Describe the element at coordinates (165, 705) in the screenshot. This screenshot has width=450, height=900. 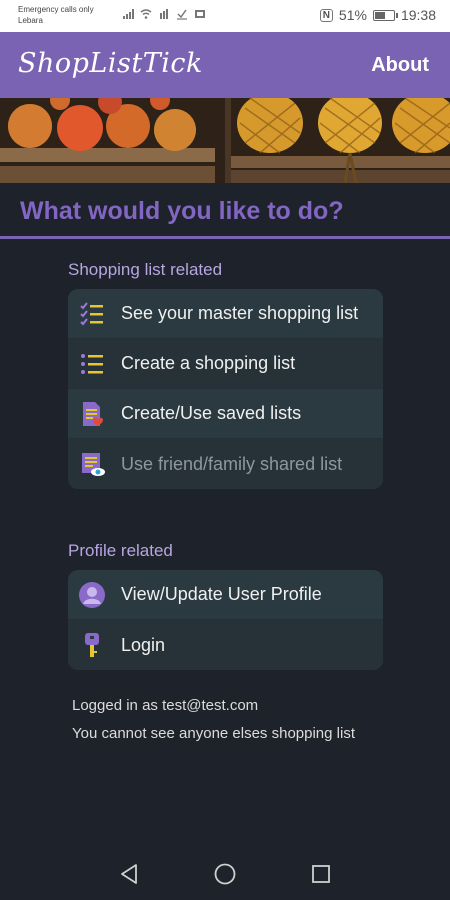
I see `logged-in-text: Logged in as test@test.com` at that location.